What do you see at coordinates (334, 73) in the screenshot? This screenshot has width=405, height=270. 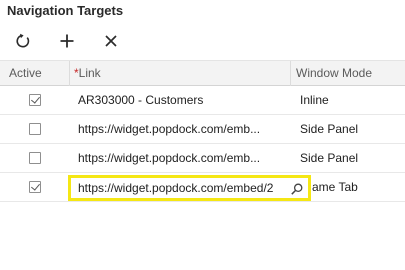 I see `column-header-window-mode: Window Mode` at bounding box center [334, 73].